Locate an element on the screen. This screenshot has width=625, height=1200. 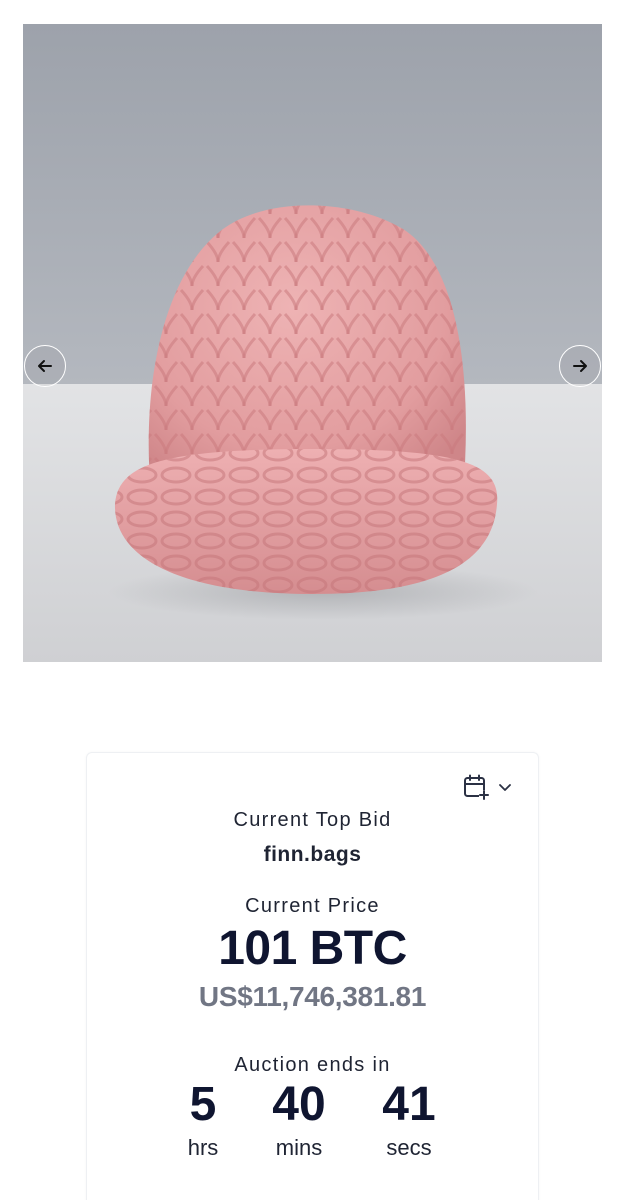
carousel-next-button is located at coordinates (580, 366).